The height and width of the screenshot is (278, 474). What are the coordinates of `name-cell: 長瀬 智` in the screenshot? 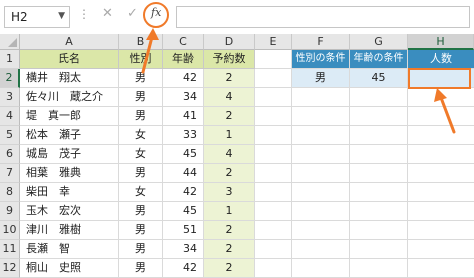 It's located at (69, 249).